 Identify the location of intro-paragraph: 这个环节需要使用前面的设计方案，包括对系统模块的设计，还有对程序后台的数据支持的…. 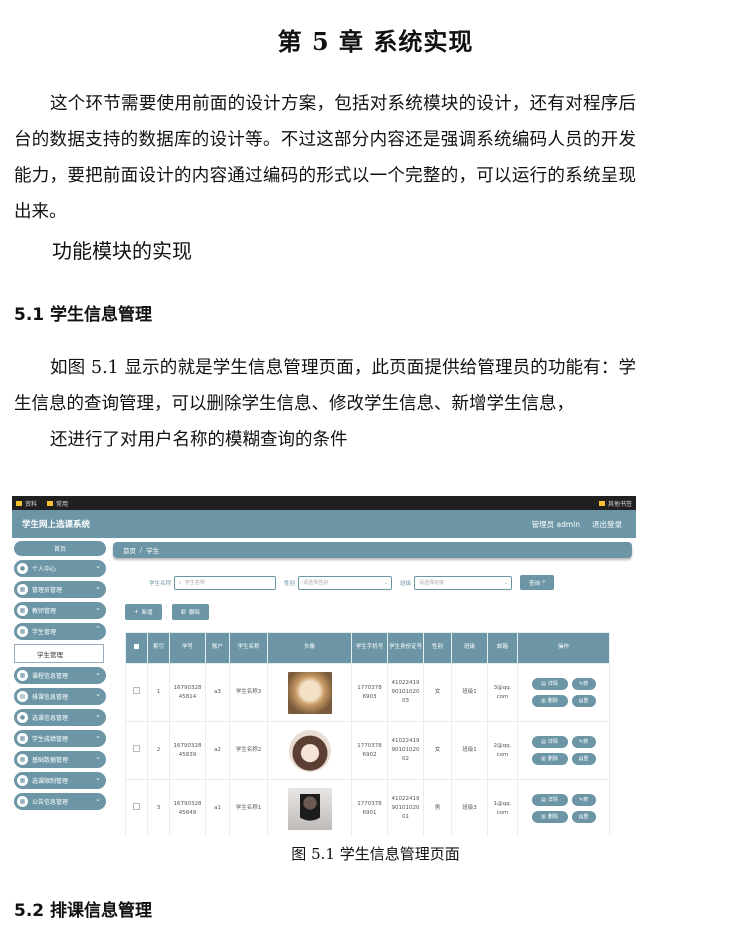
(325, 158).